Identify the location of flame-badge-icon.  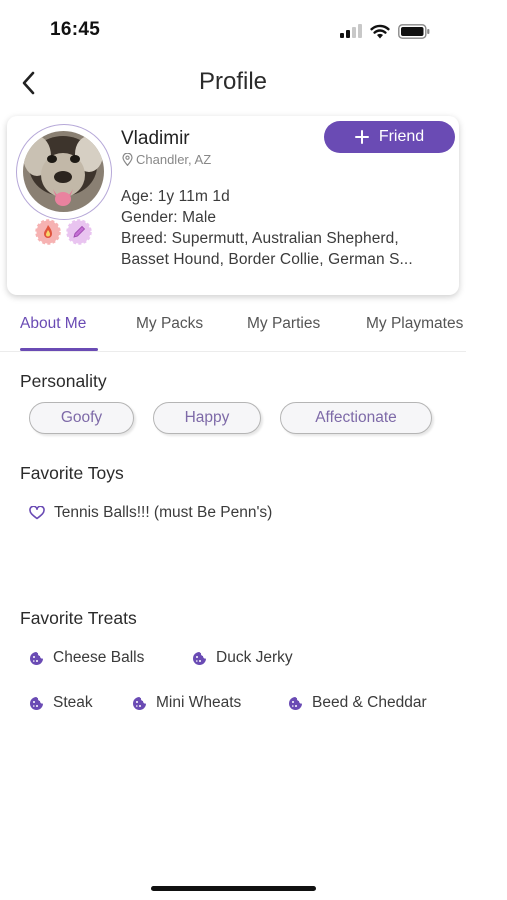
(48, 232).